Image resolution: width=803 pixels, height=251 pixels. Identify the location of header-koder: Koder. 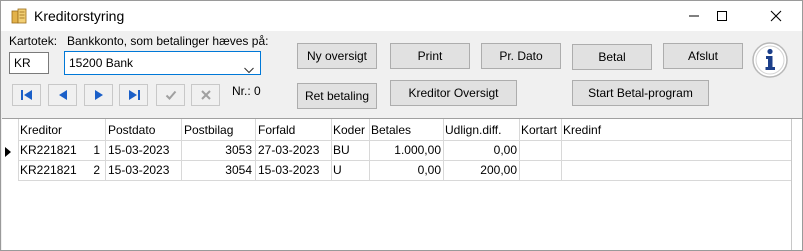
(350, 130).